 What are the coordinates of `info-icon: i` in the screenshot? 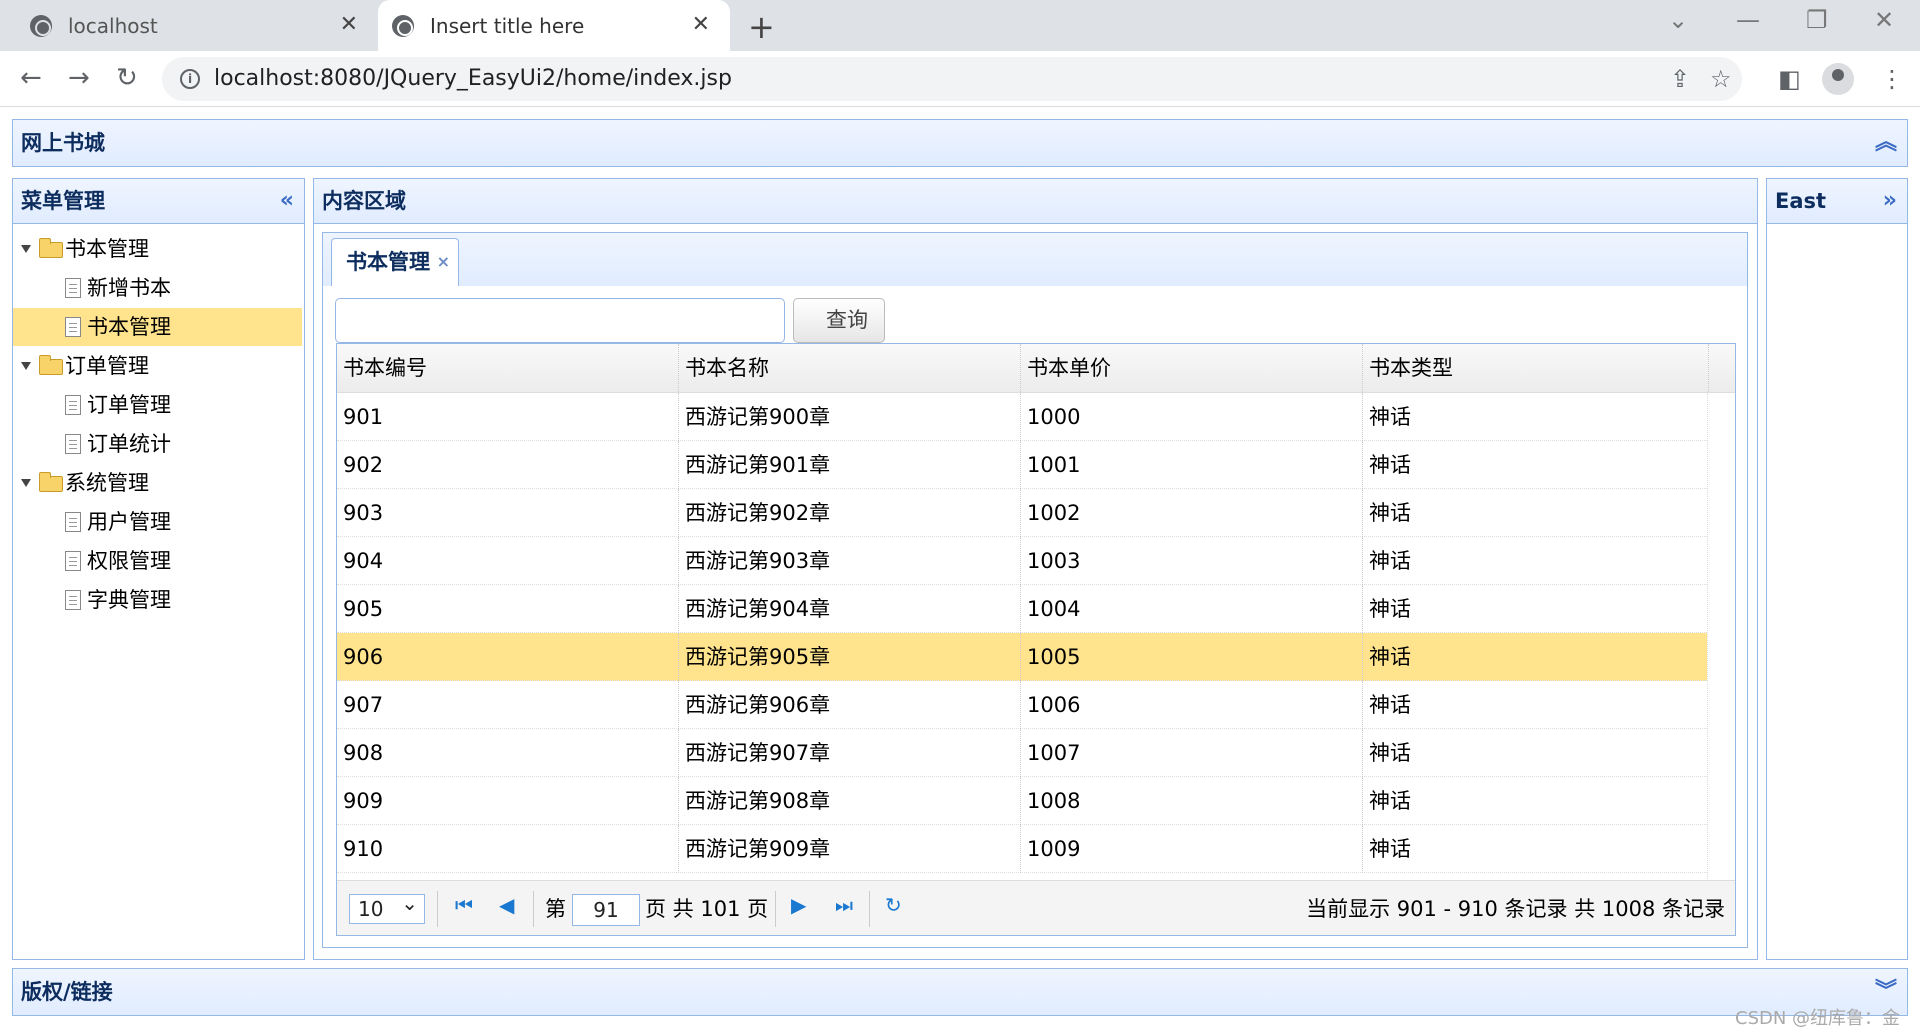 It's located at (190, 79).